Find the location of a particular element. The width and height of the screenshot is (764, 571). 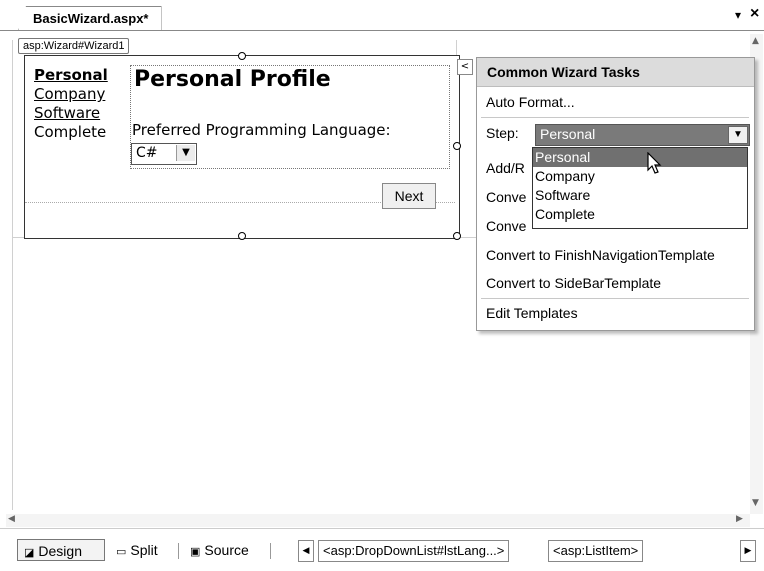

split-view-button: ▭ Split is located at coordinates (137, 550).